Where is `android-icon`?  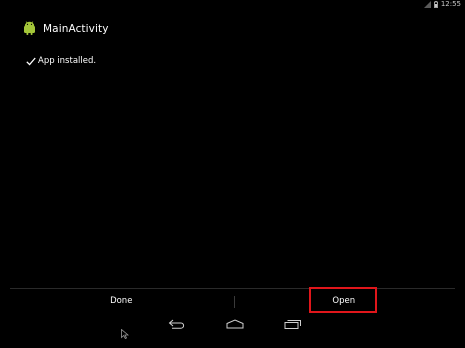
android-icon is located at coordinates (29, 29).